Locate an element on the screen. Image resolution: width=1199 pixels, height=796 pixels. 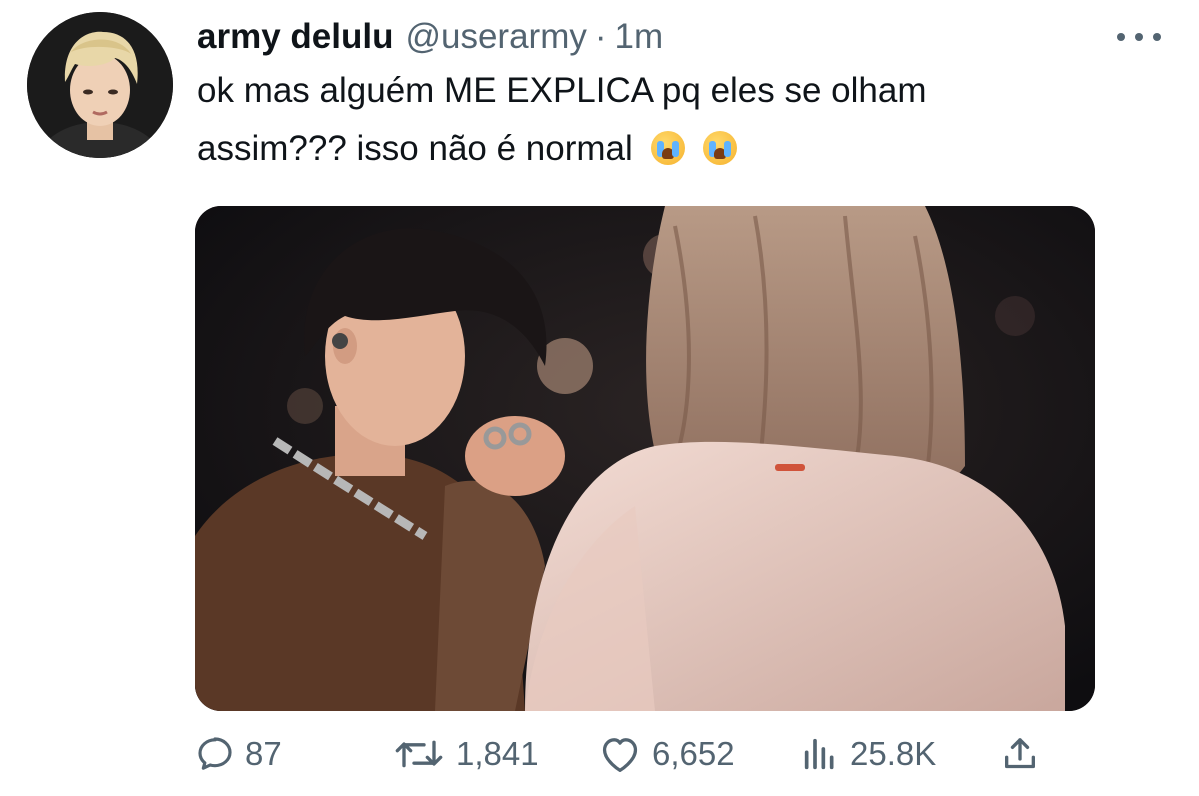
reply-button: 87 is located at coordinates (238, 754).